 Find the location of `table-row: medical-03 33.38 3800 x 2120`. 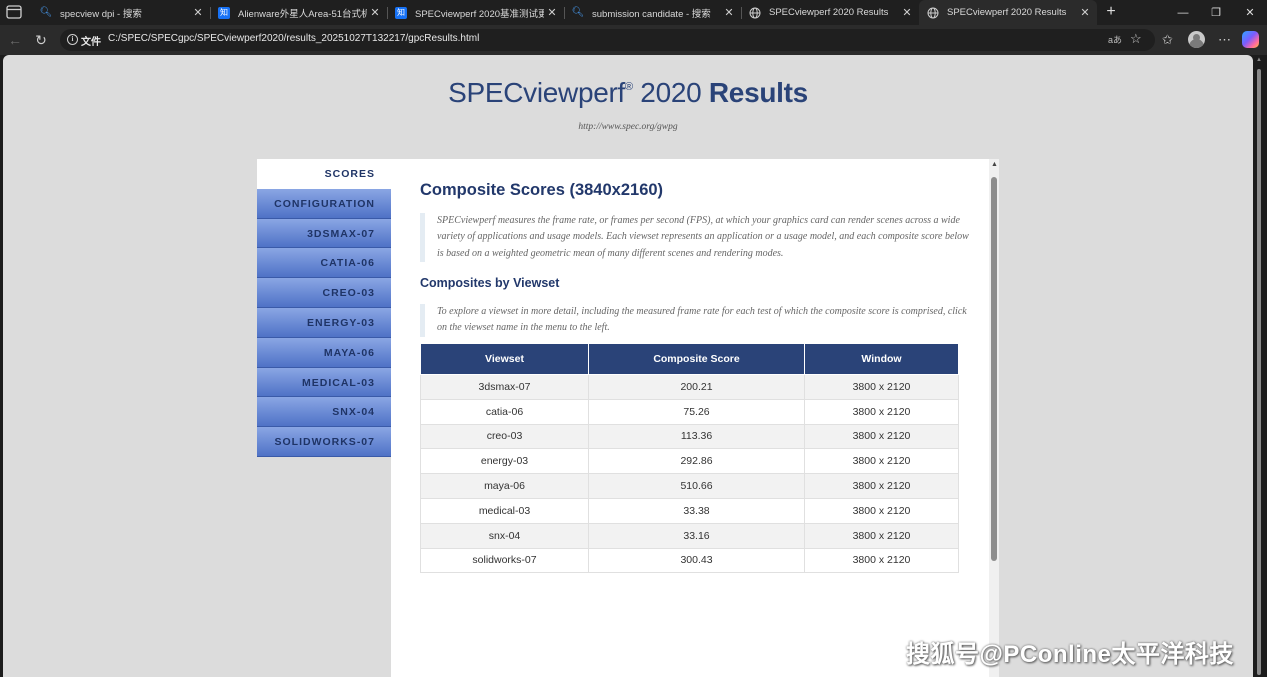

table-row: medical-03 33.38 3800 x 2120 is located at coordinates (689, 510).